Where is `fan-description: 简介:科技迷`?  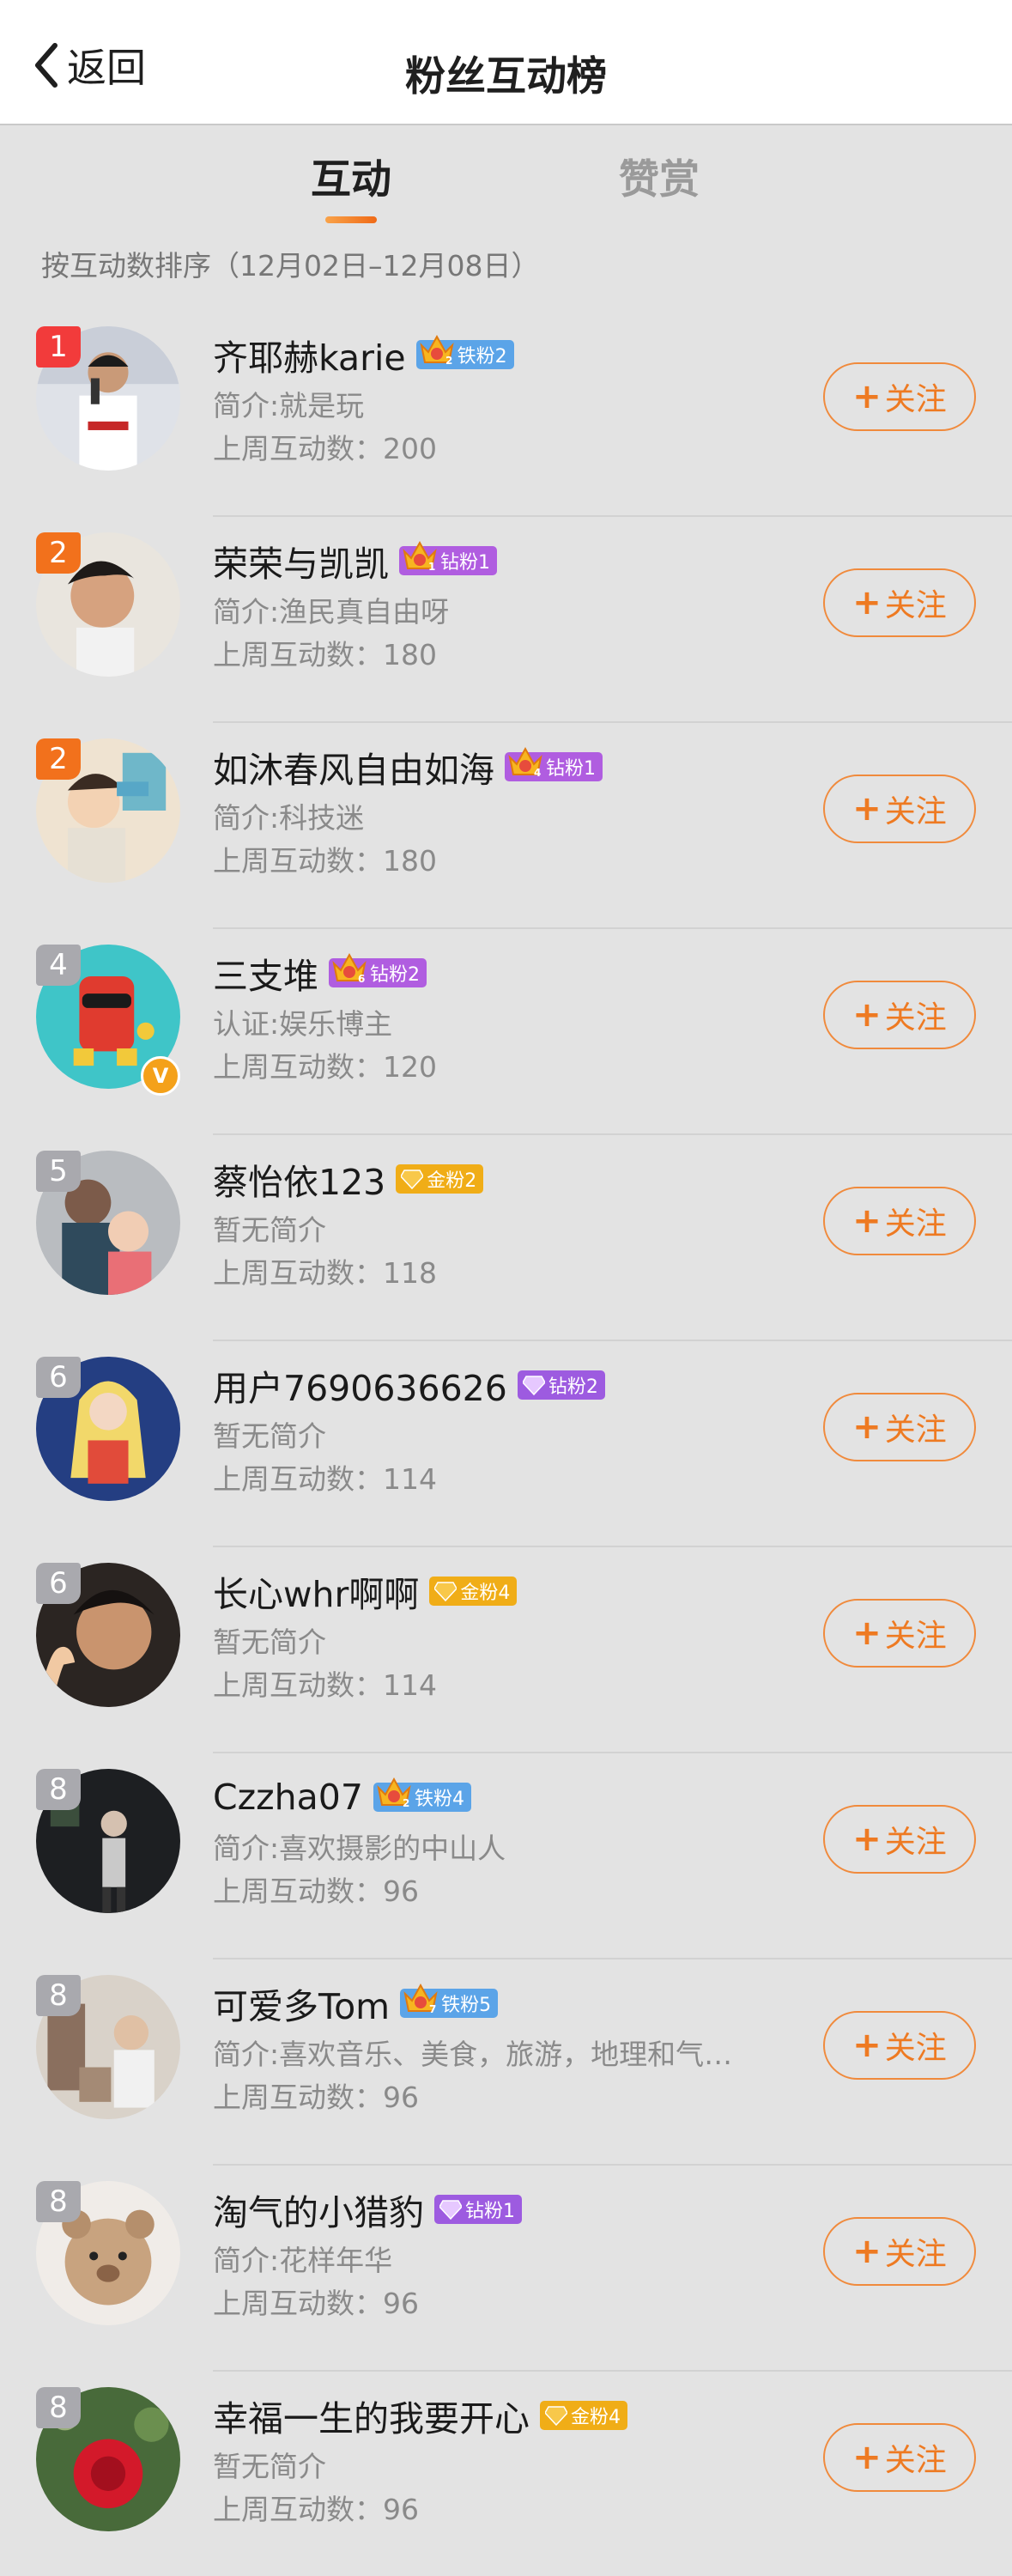
fan-description: 简介:科技迷 is located at coordinates (289, 818).